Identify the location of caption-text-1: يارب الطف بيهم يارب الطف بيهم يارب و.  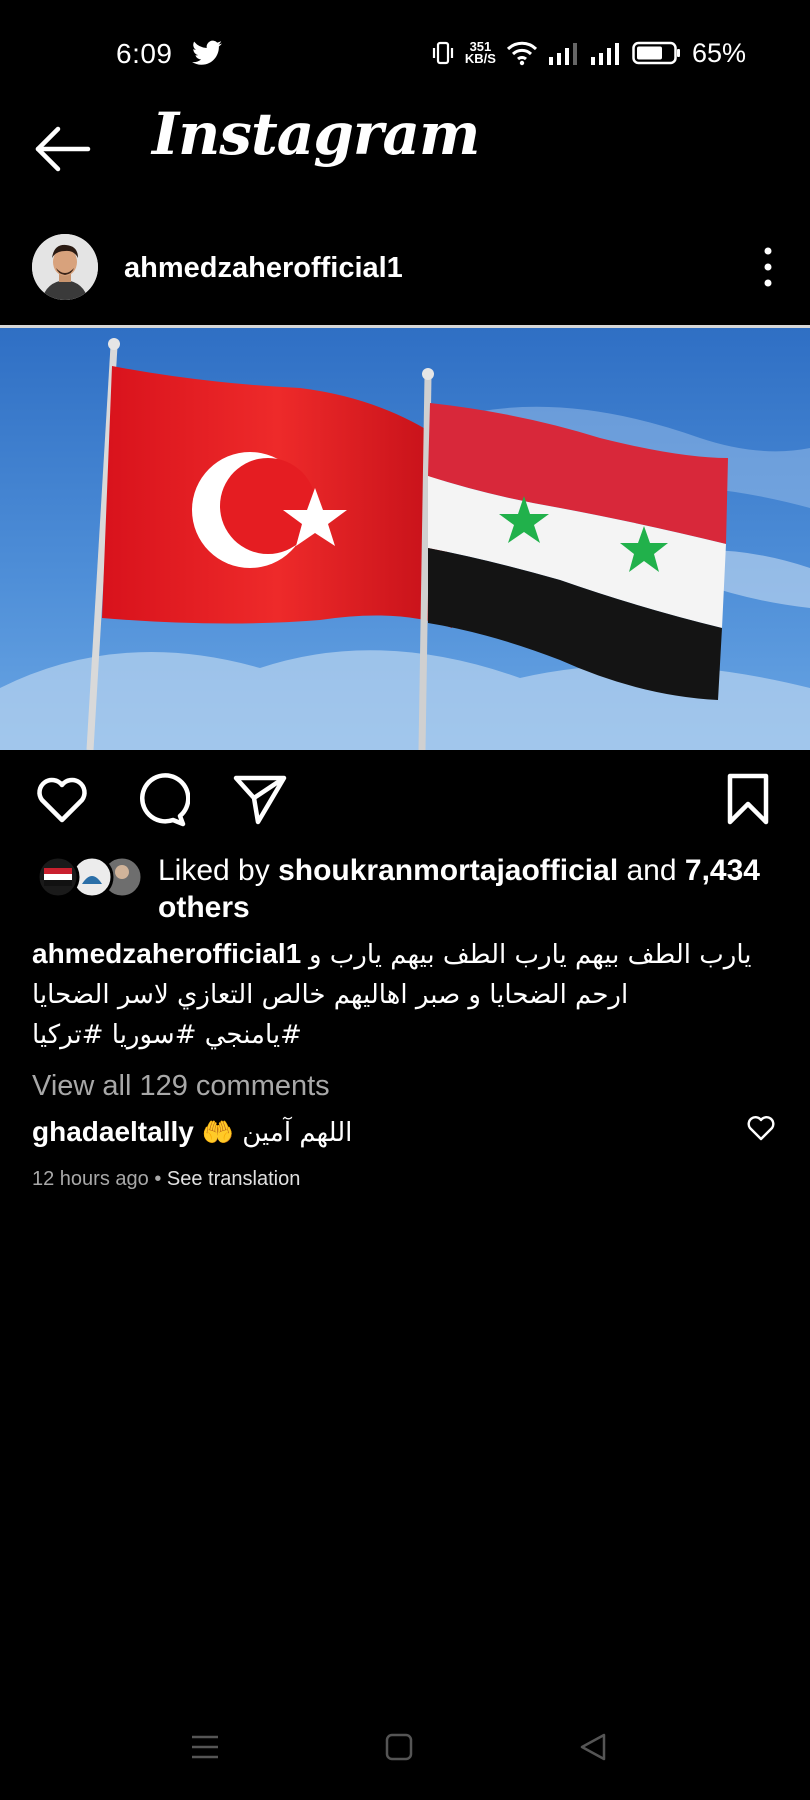
(530, 955).